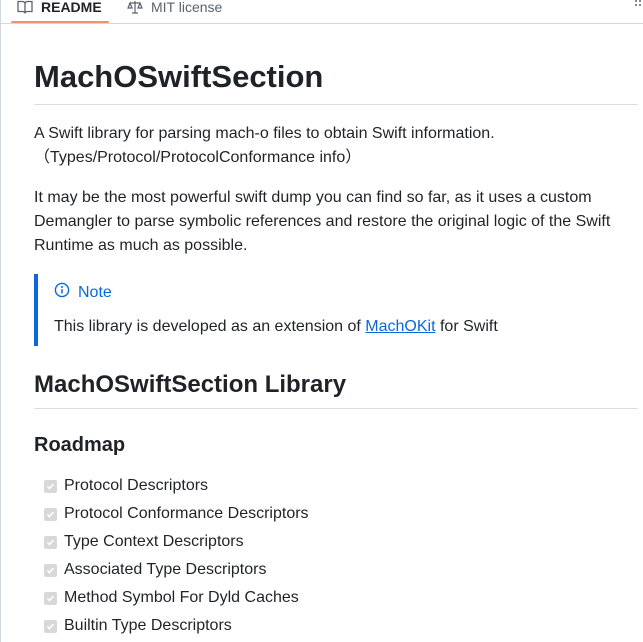 Image resolution: width=643 pixels, height=642 pixels. Describe the element at coordinates (339, 570) in the screenshot. I see `task-list-item: Associated Type Descriptors` at that location.